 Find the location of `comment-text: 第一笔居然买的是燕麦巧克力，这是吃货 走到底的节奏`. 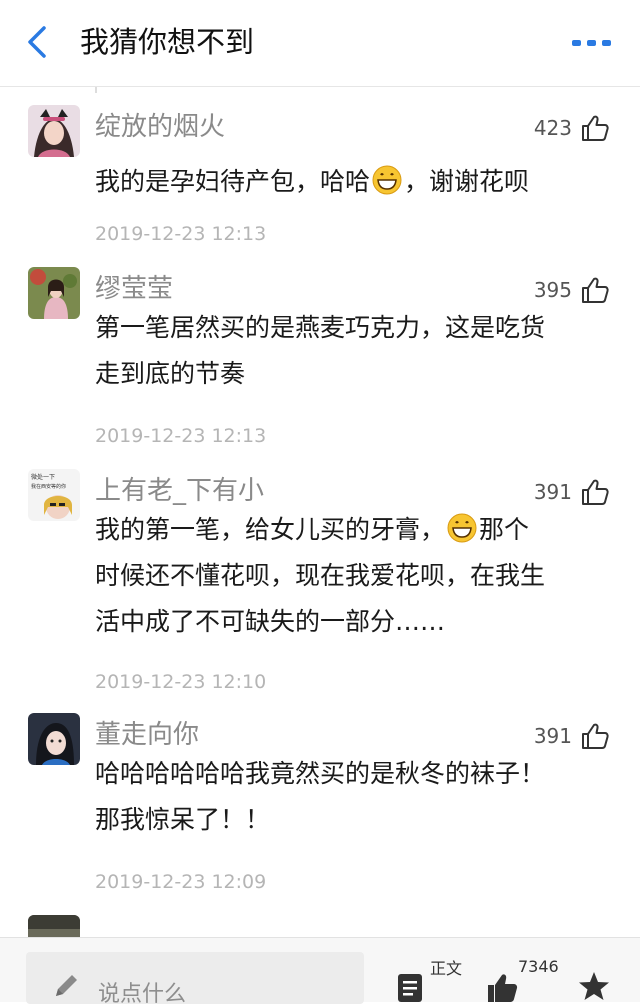

comment-text: 第一笔居然买的是燕麦巧克力，这是吃货 走到底的节奏 is located at coordinates (355, 351).